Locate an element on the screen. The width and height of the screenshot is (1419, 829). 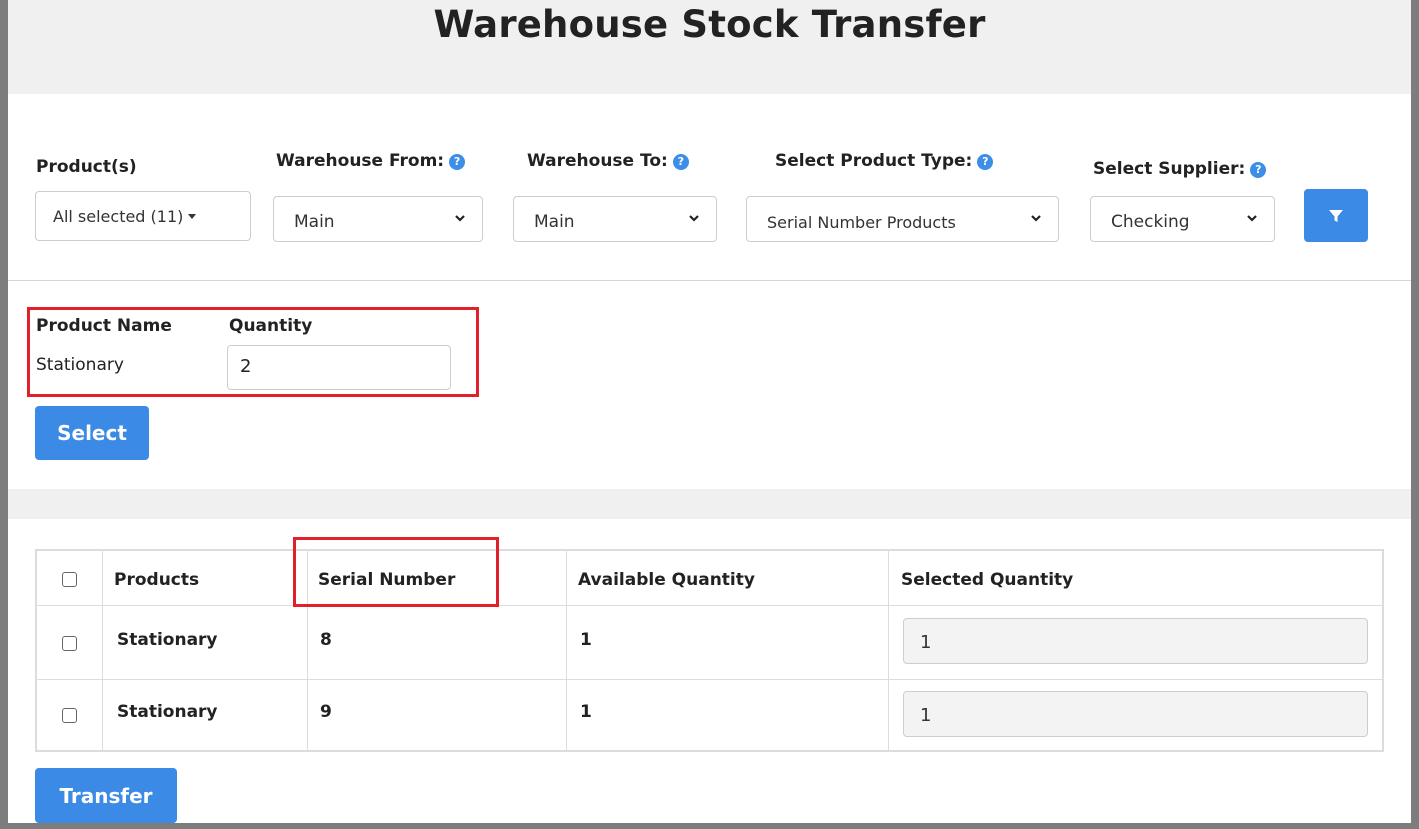
warehouse-from-label: Warehouse From:? is located at coordinates (371, 161).